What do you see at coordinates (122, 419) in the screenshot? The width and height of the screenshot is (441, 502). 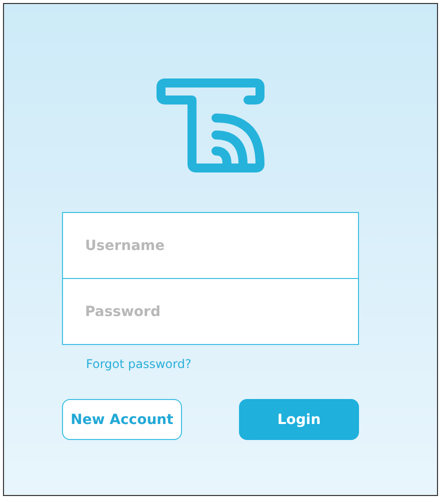 I see `new-account-button: New Account` at bounding box center [122, 419].